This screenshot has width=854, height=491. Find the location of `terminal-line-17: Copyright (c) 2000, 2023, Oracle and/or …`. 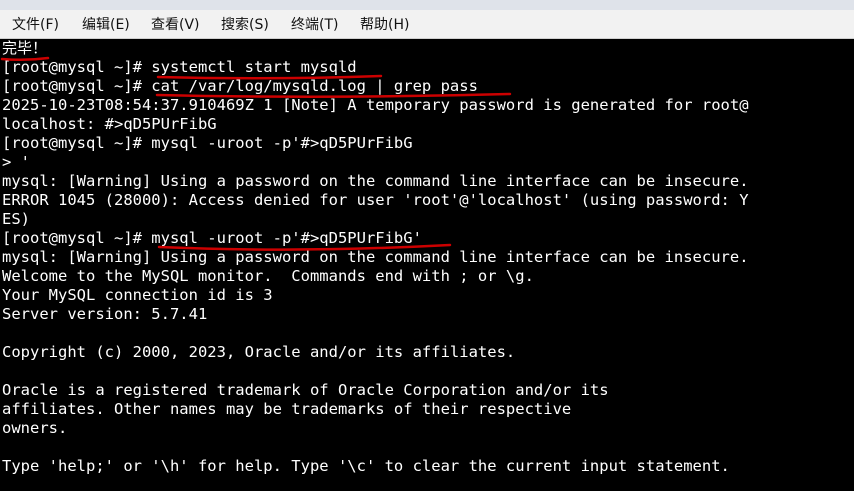

terminal-line-17: Copyright (c) 2000, 2023, Oracle and/or … is located at coordinates (259, 352).